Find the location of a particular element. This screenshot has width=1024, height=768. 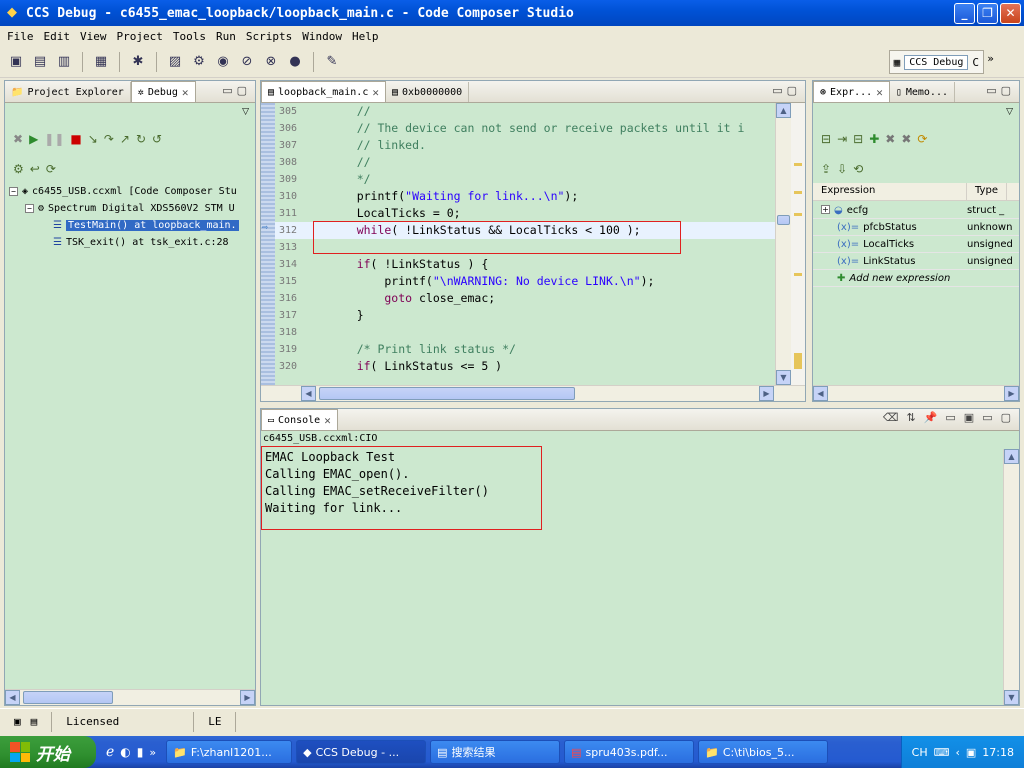

task-search-results: ▤ 搜索结果 is located at coordinates (495, 752).